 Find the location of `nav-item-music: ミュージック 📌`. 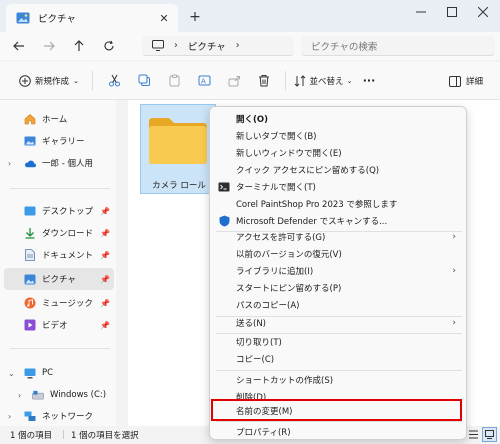

nav-item-music: ミュージック 📌 is located at coordinates (59, 303).